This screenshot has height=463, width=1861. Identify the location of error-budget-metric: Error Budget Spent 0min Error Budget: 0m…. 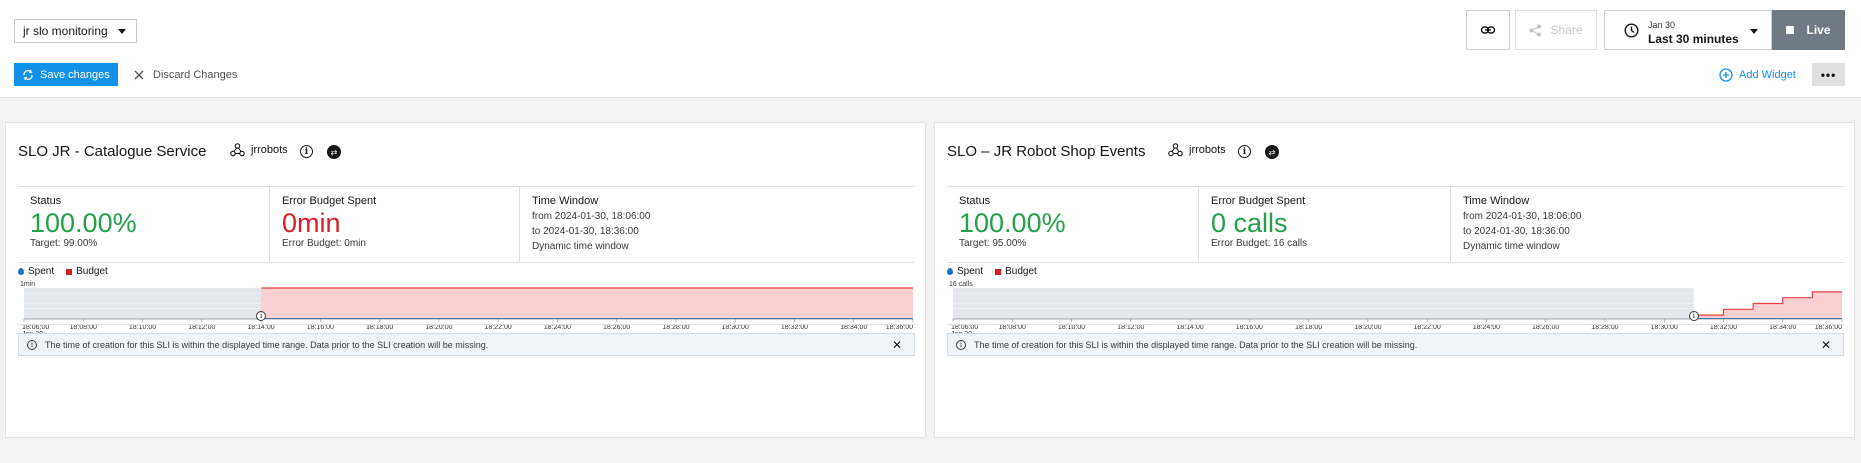
(395, 224).